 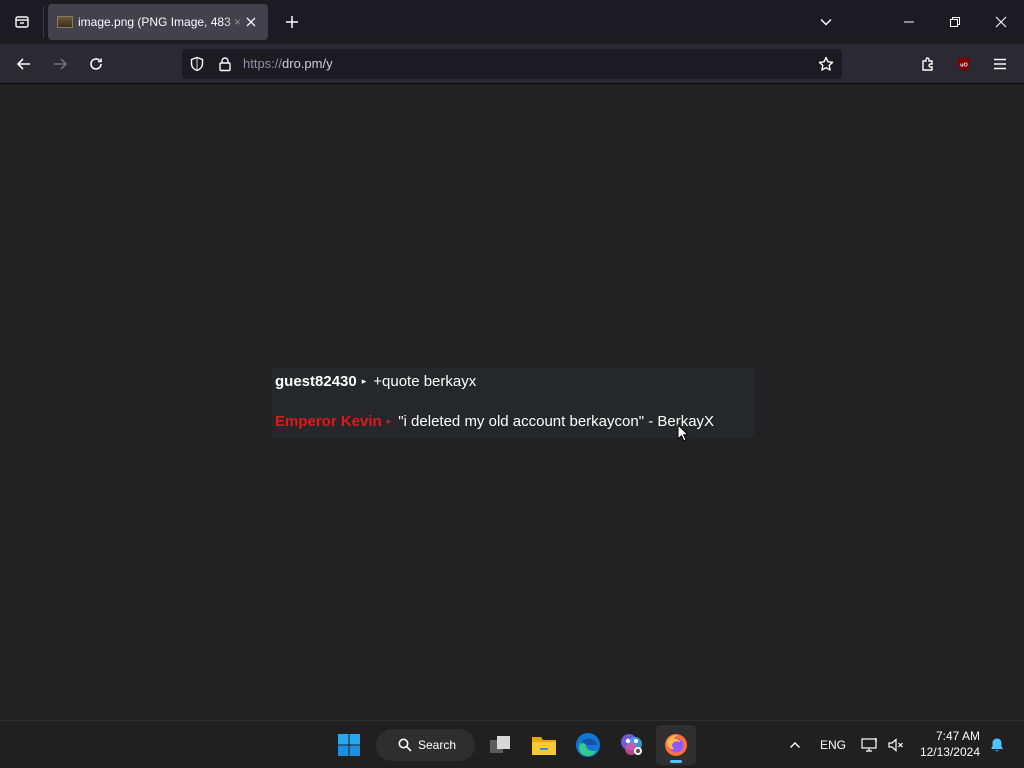 I want to click on file-explorer-button, so click(x=544, y=745).